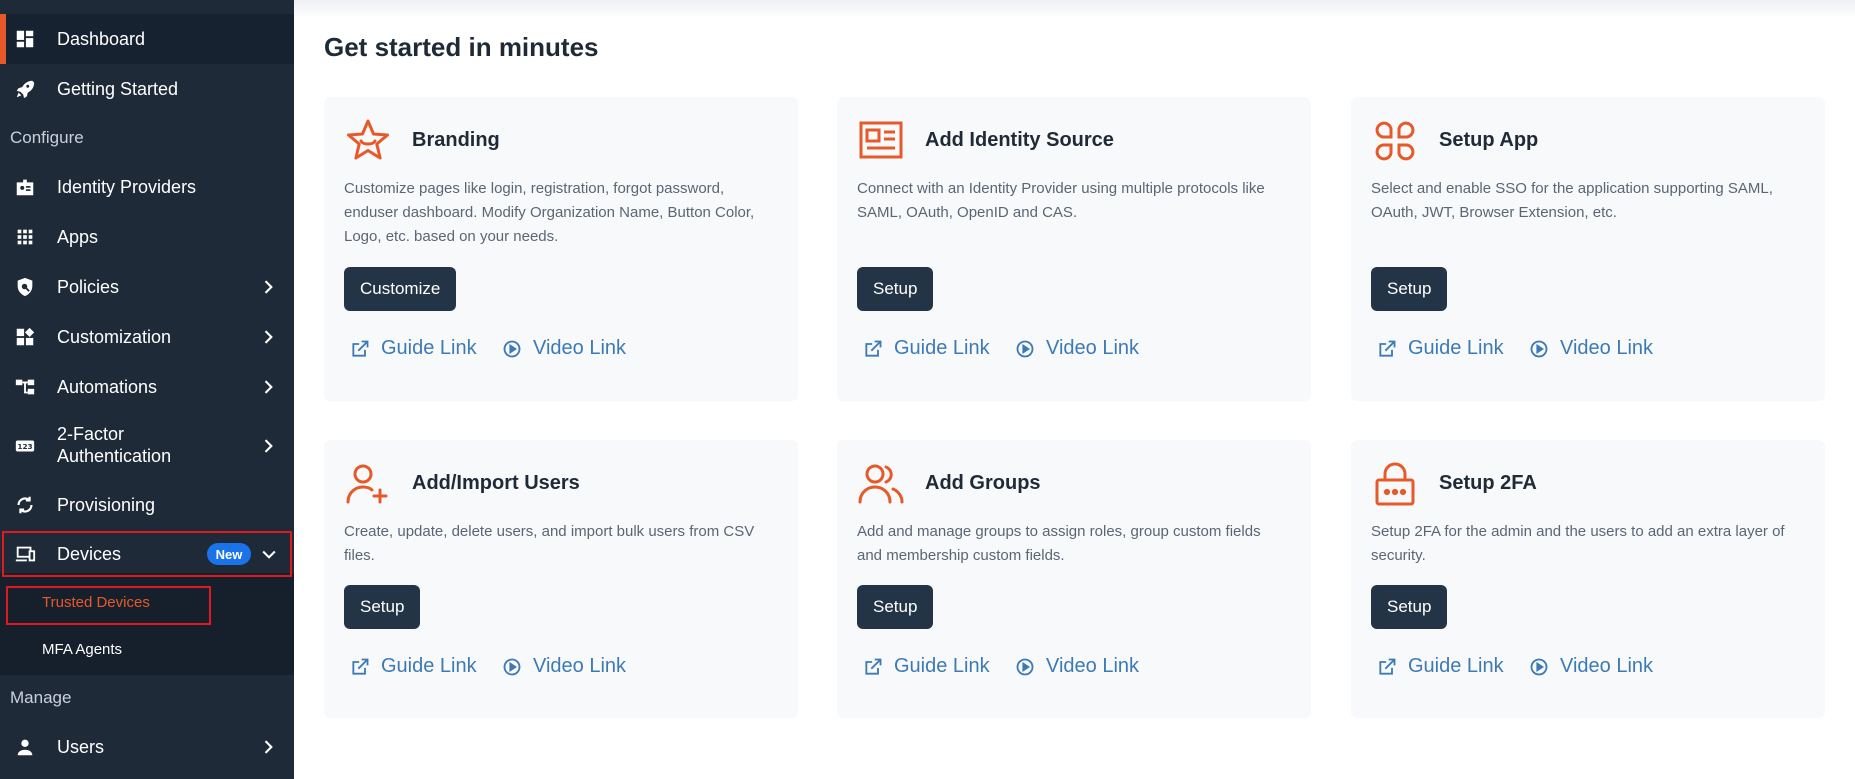  Describe the element at coordinates (88, 287) in the screenshot. I see `sidebar-item-label: Policies` at that location.